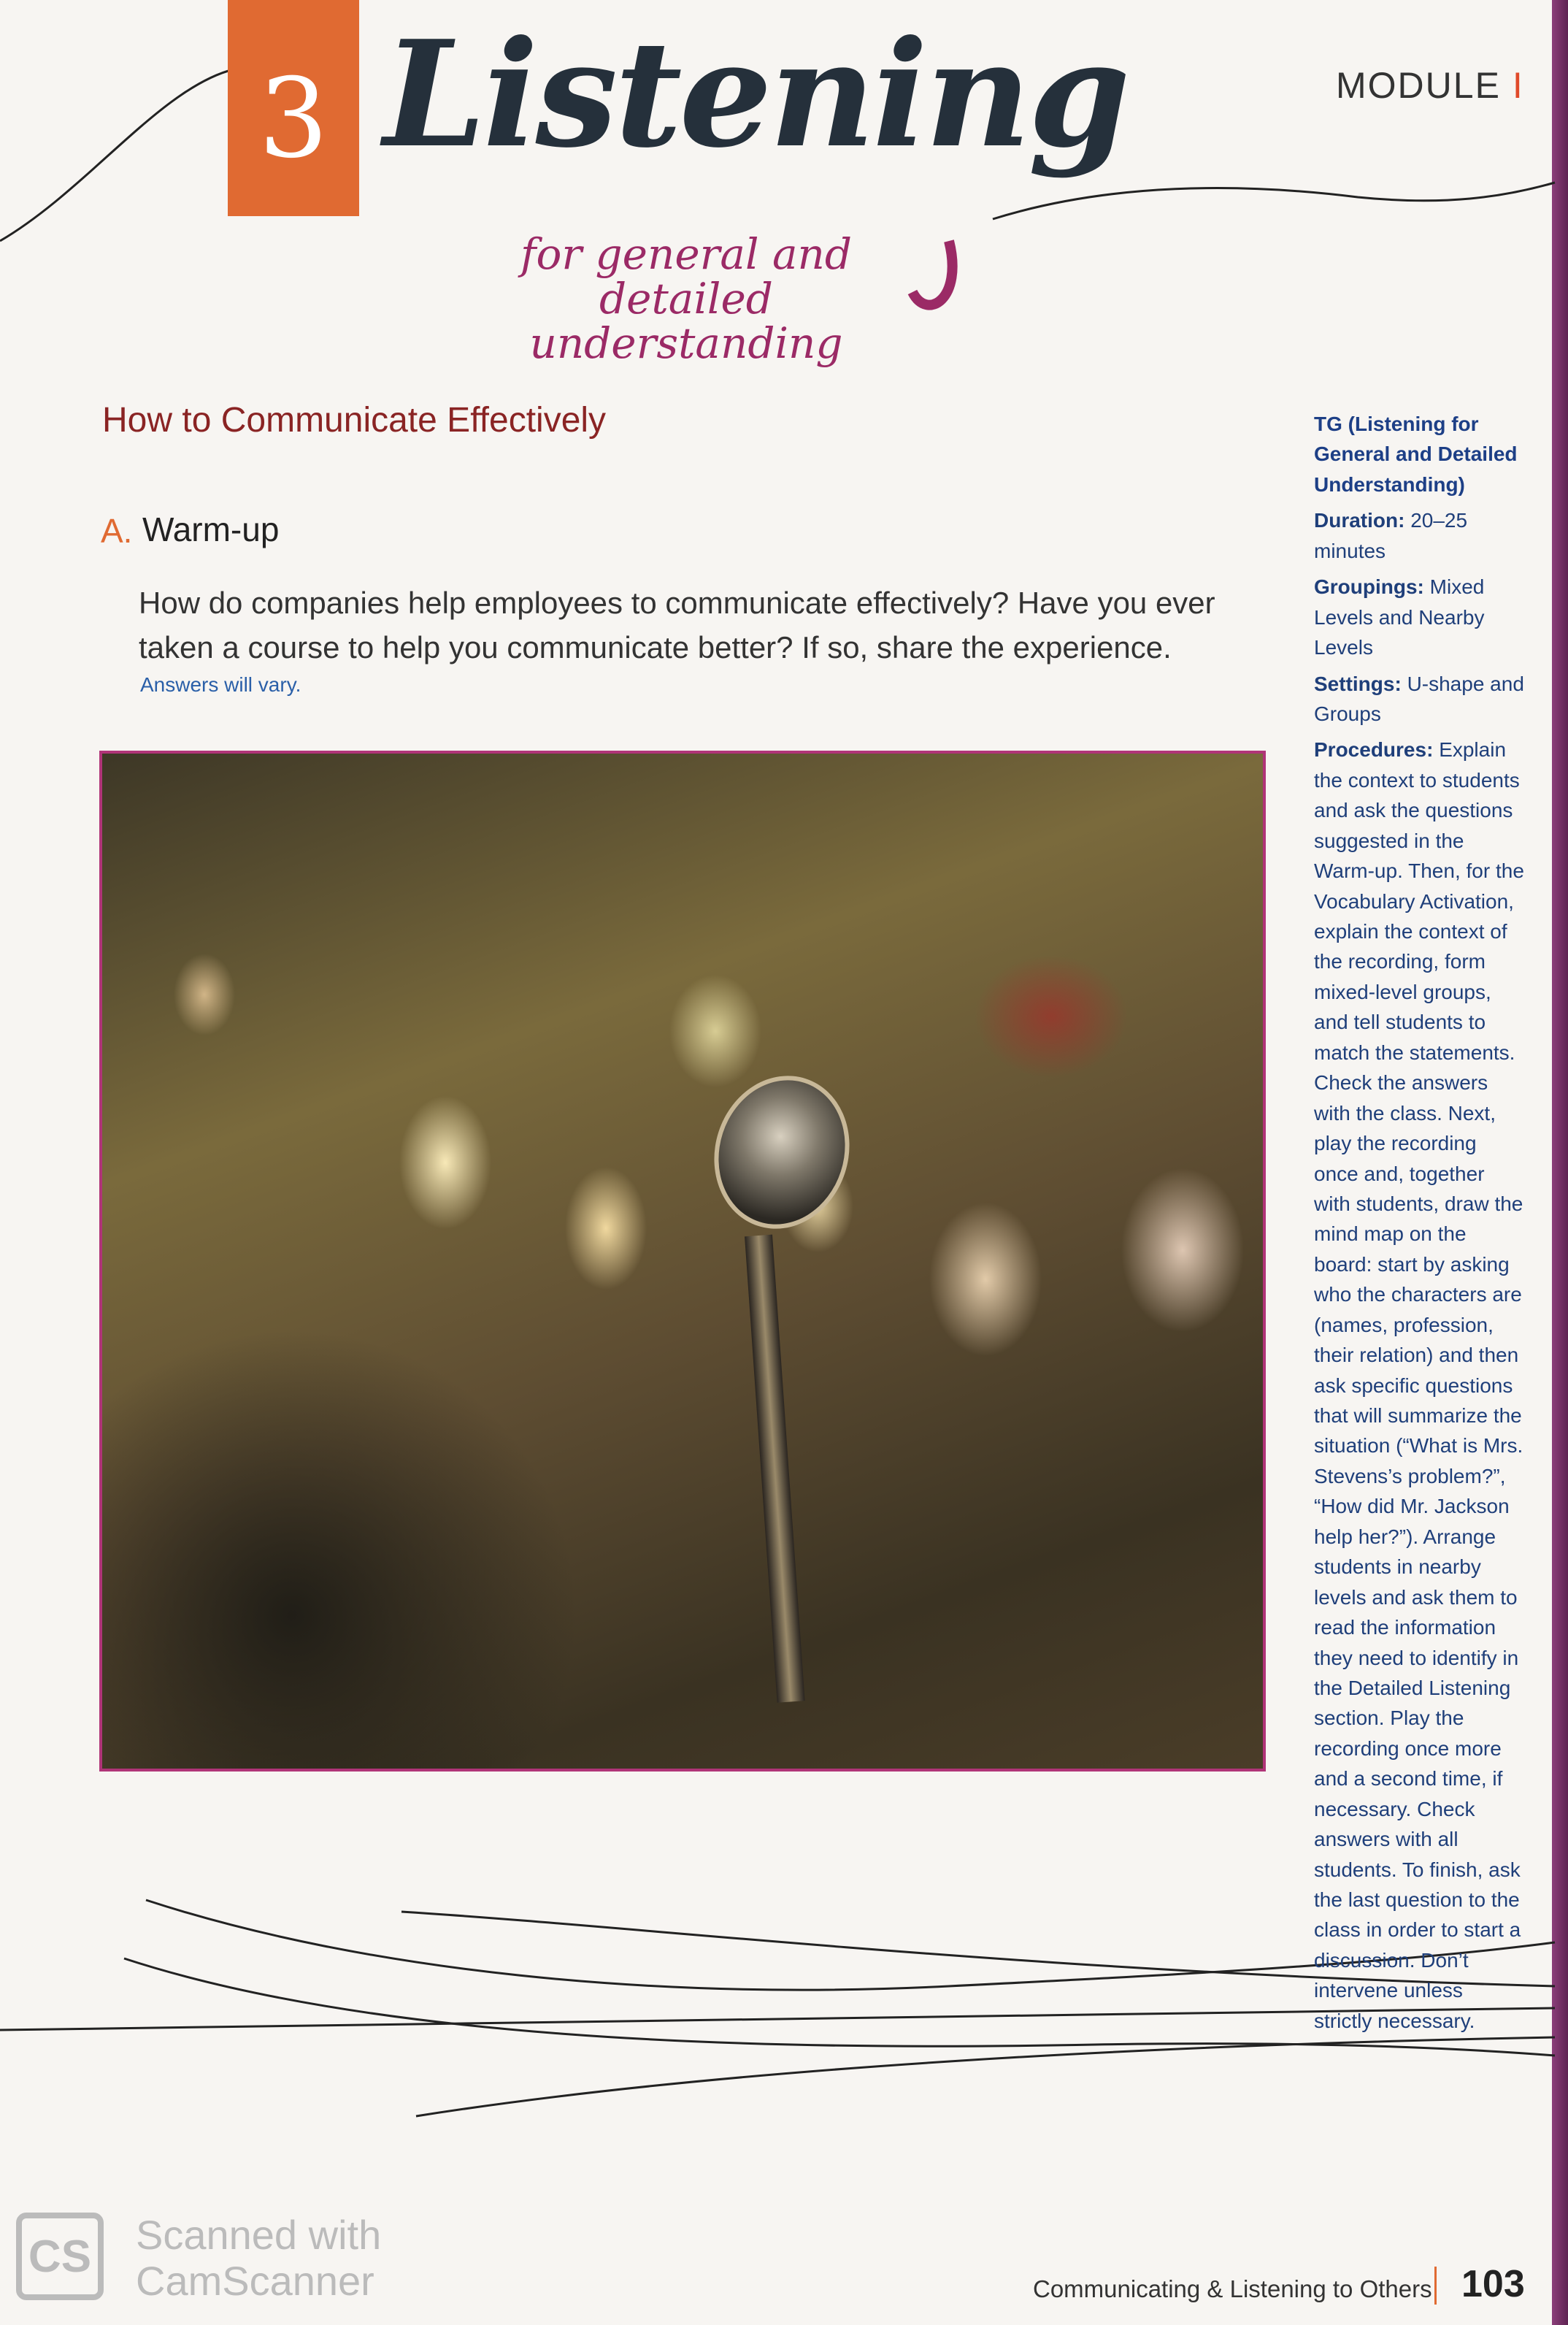 This screenshot has width=1568, height=2325. What do you see at coordinates (775, 1468) in the screenshot?
I see `mic-stand` at bounding box center [775, 1468].